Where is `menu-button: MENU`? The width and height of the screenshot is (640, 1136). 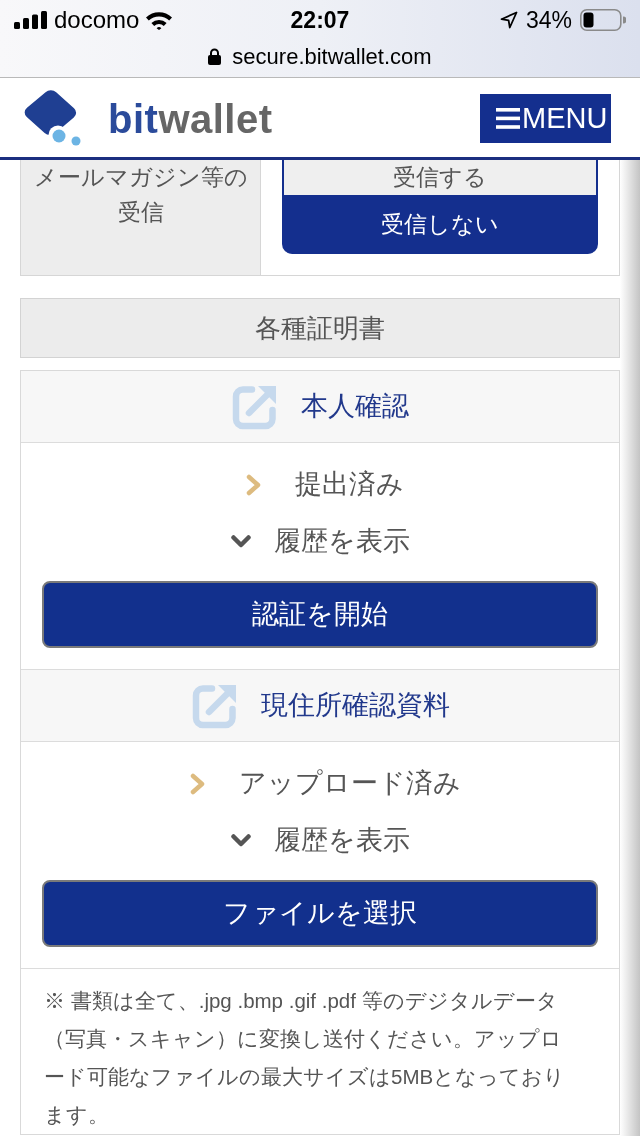
menu-button: MENU is located at coordinates (545, 118).